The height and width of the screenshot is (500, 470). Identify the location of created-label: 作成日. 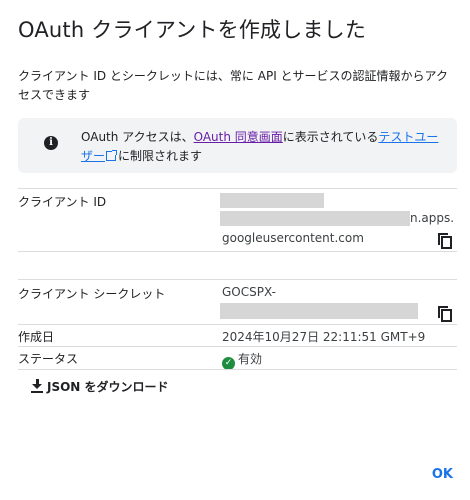
(36, 337).